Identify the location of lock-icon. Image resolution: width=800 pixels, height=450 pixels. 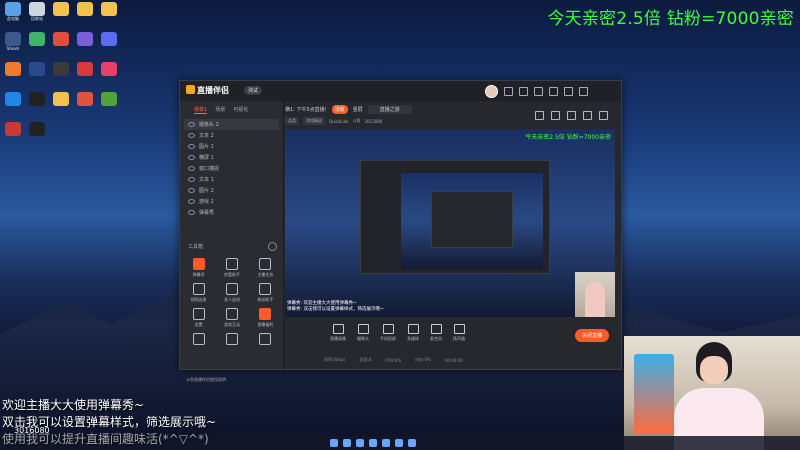
(555, 115).